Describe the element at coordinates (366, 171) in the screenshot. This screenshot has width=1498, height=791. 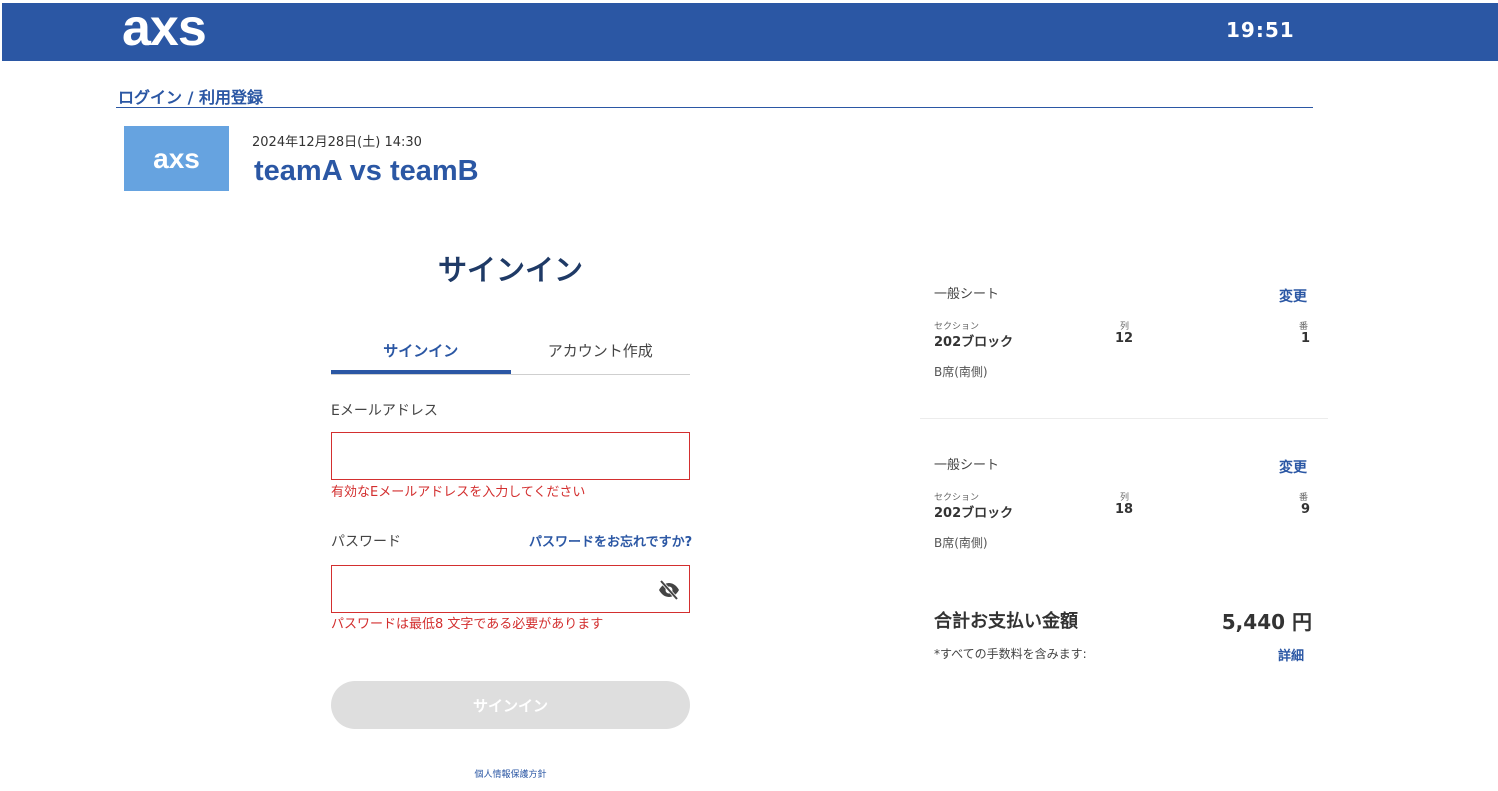
I see `event-title: teamA vs teamB` at that location.